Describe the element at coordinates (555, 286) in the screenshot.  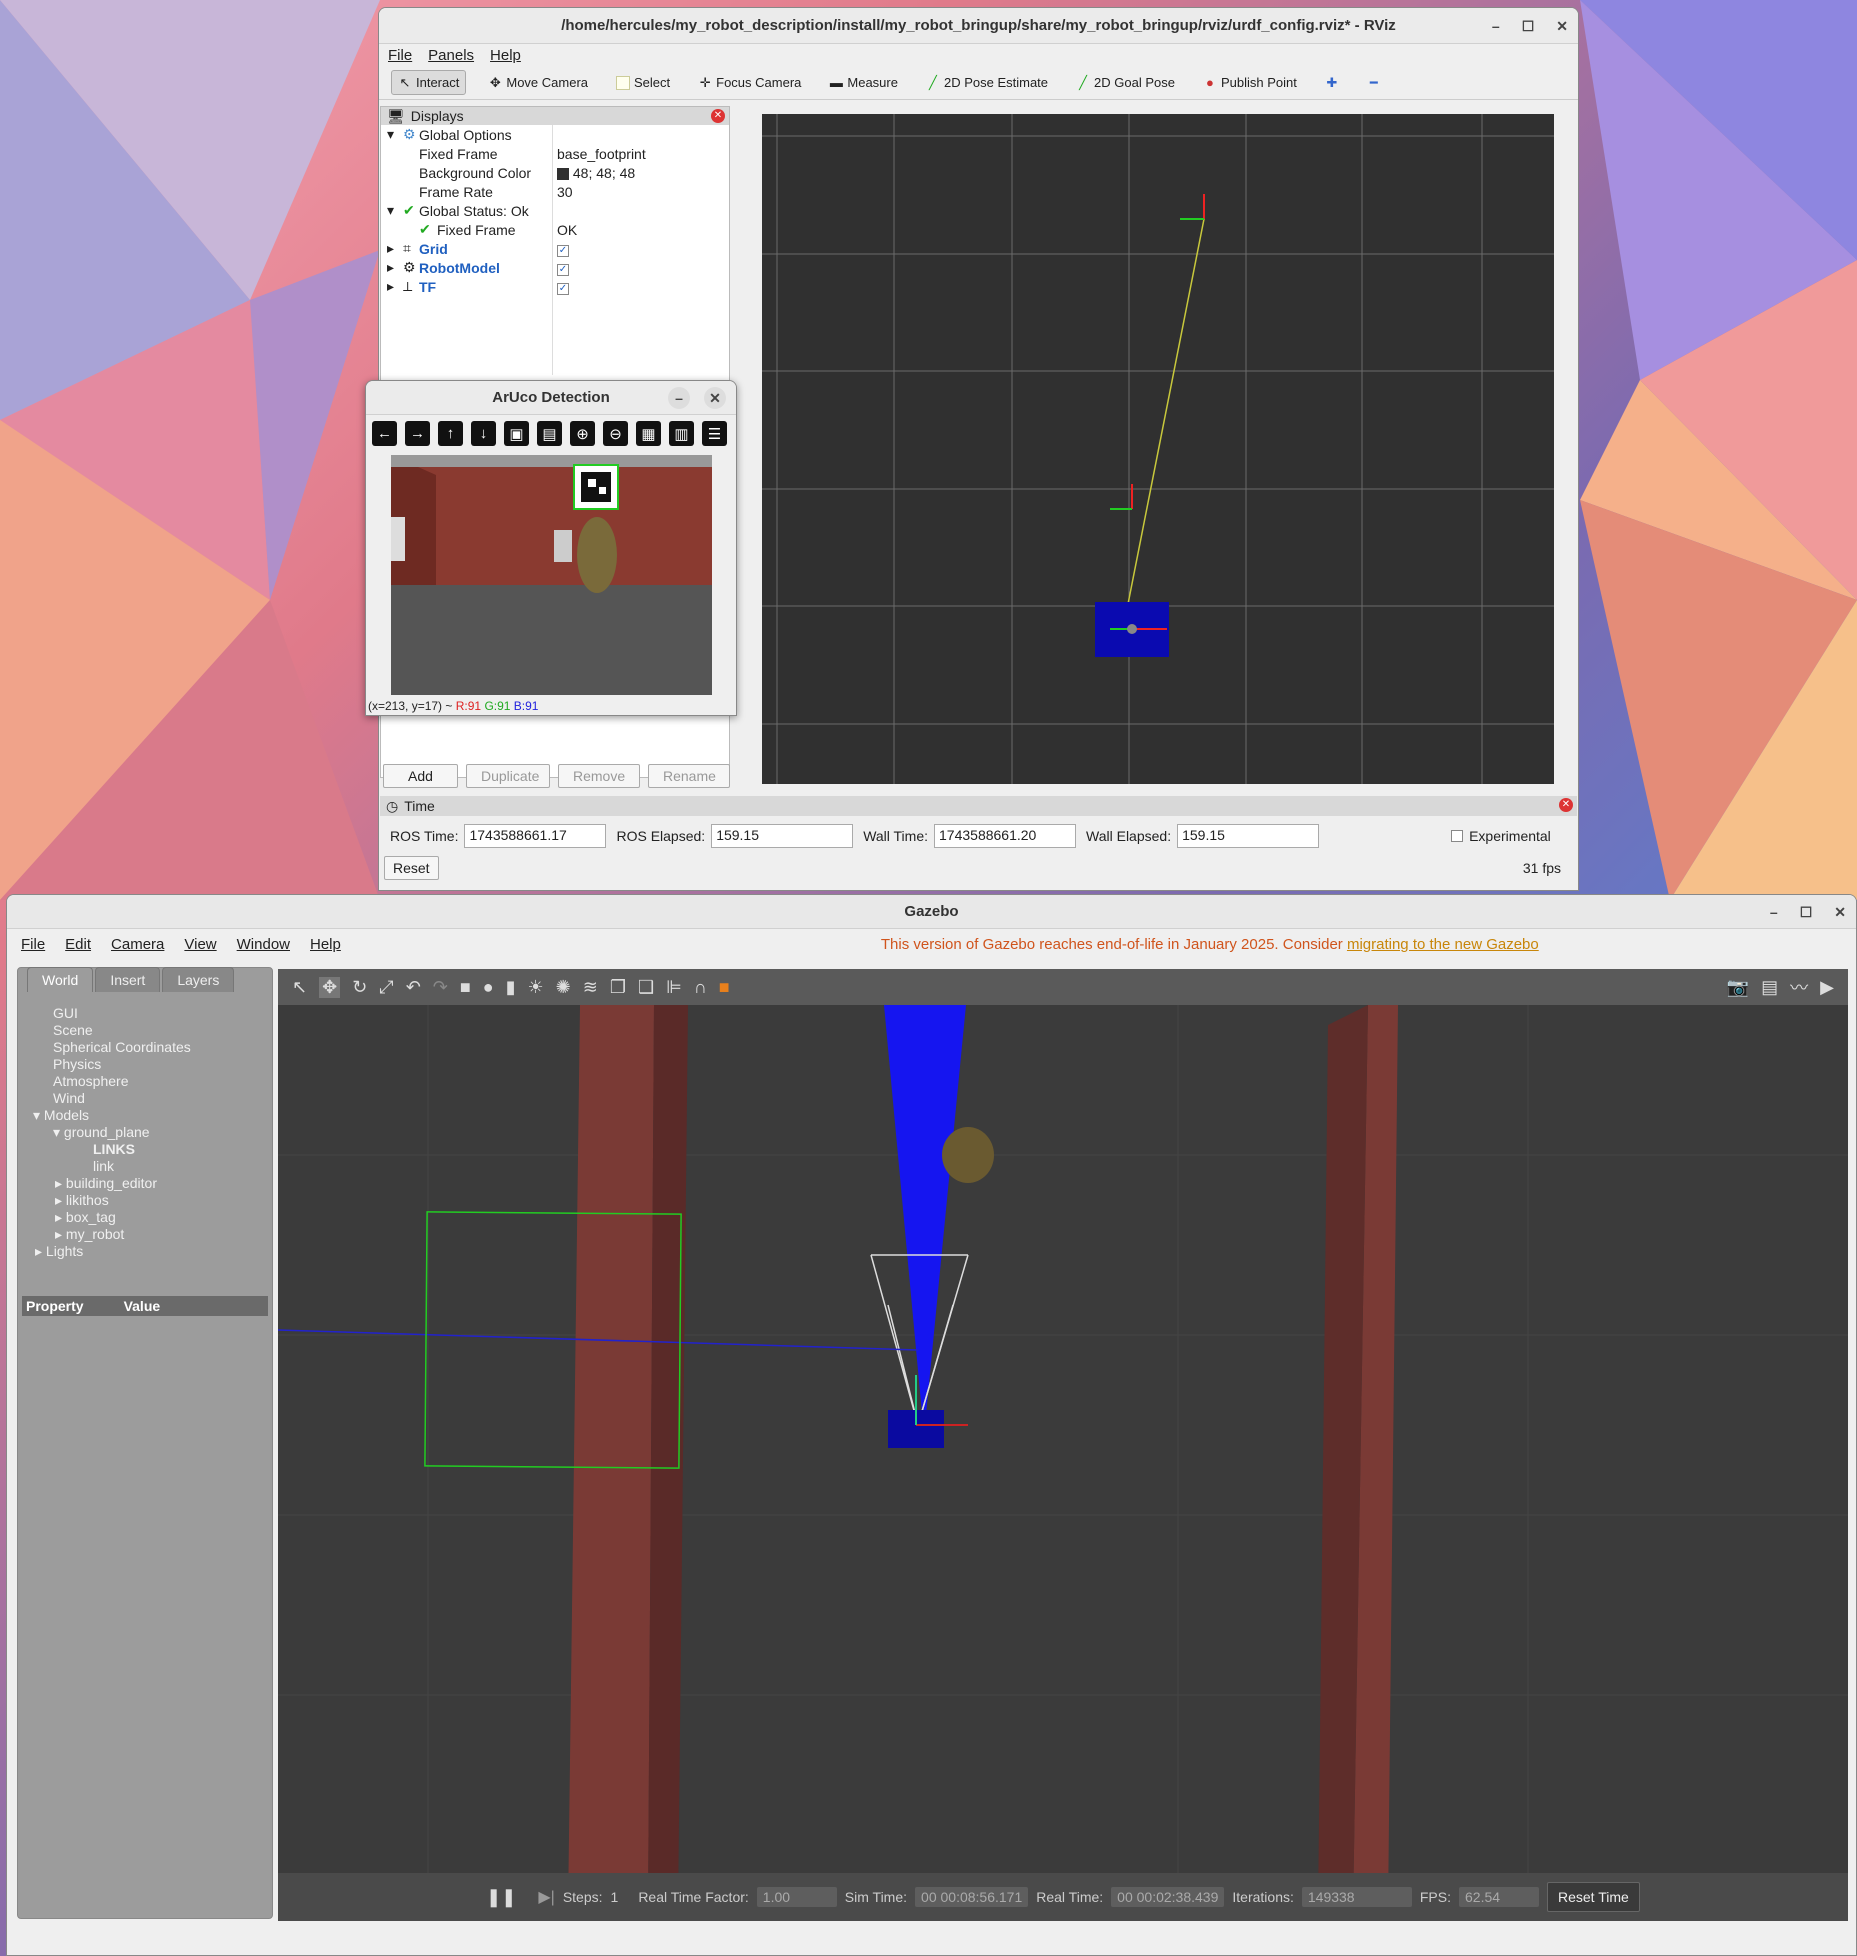
I see `tf-row: ▸ ⟂ TF ✓` at that location.